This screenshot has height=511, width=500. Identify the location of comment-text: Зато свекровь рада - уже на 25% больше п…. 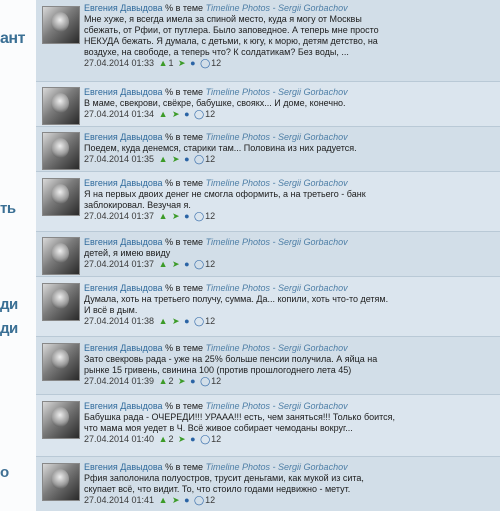
(231, 364).